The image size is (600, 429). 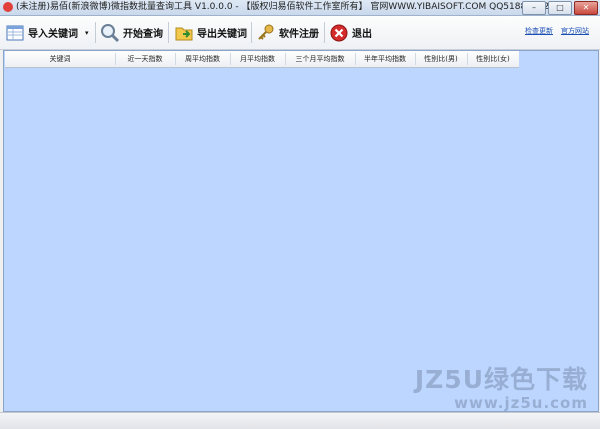 What do you see at coordinates (143, 34) in the screenshot?
I see `start-query-label: 开始查询` at bounding box center [143, 34].